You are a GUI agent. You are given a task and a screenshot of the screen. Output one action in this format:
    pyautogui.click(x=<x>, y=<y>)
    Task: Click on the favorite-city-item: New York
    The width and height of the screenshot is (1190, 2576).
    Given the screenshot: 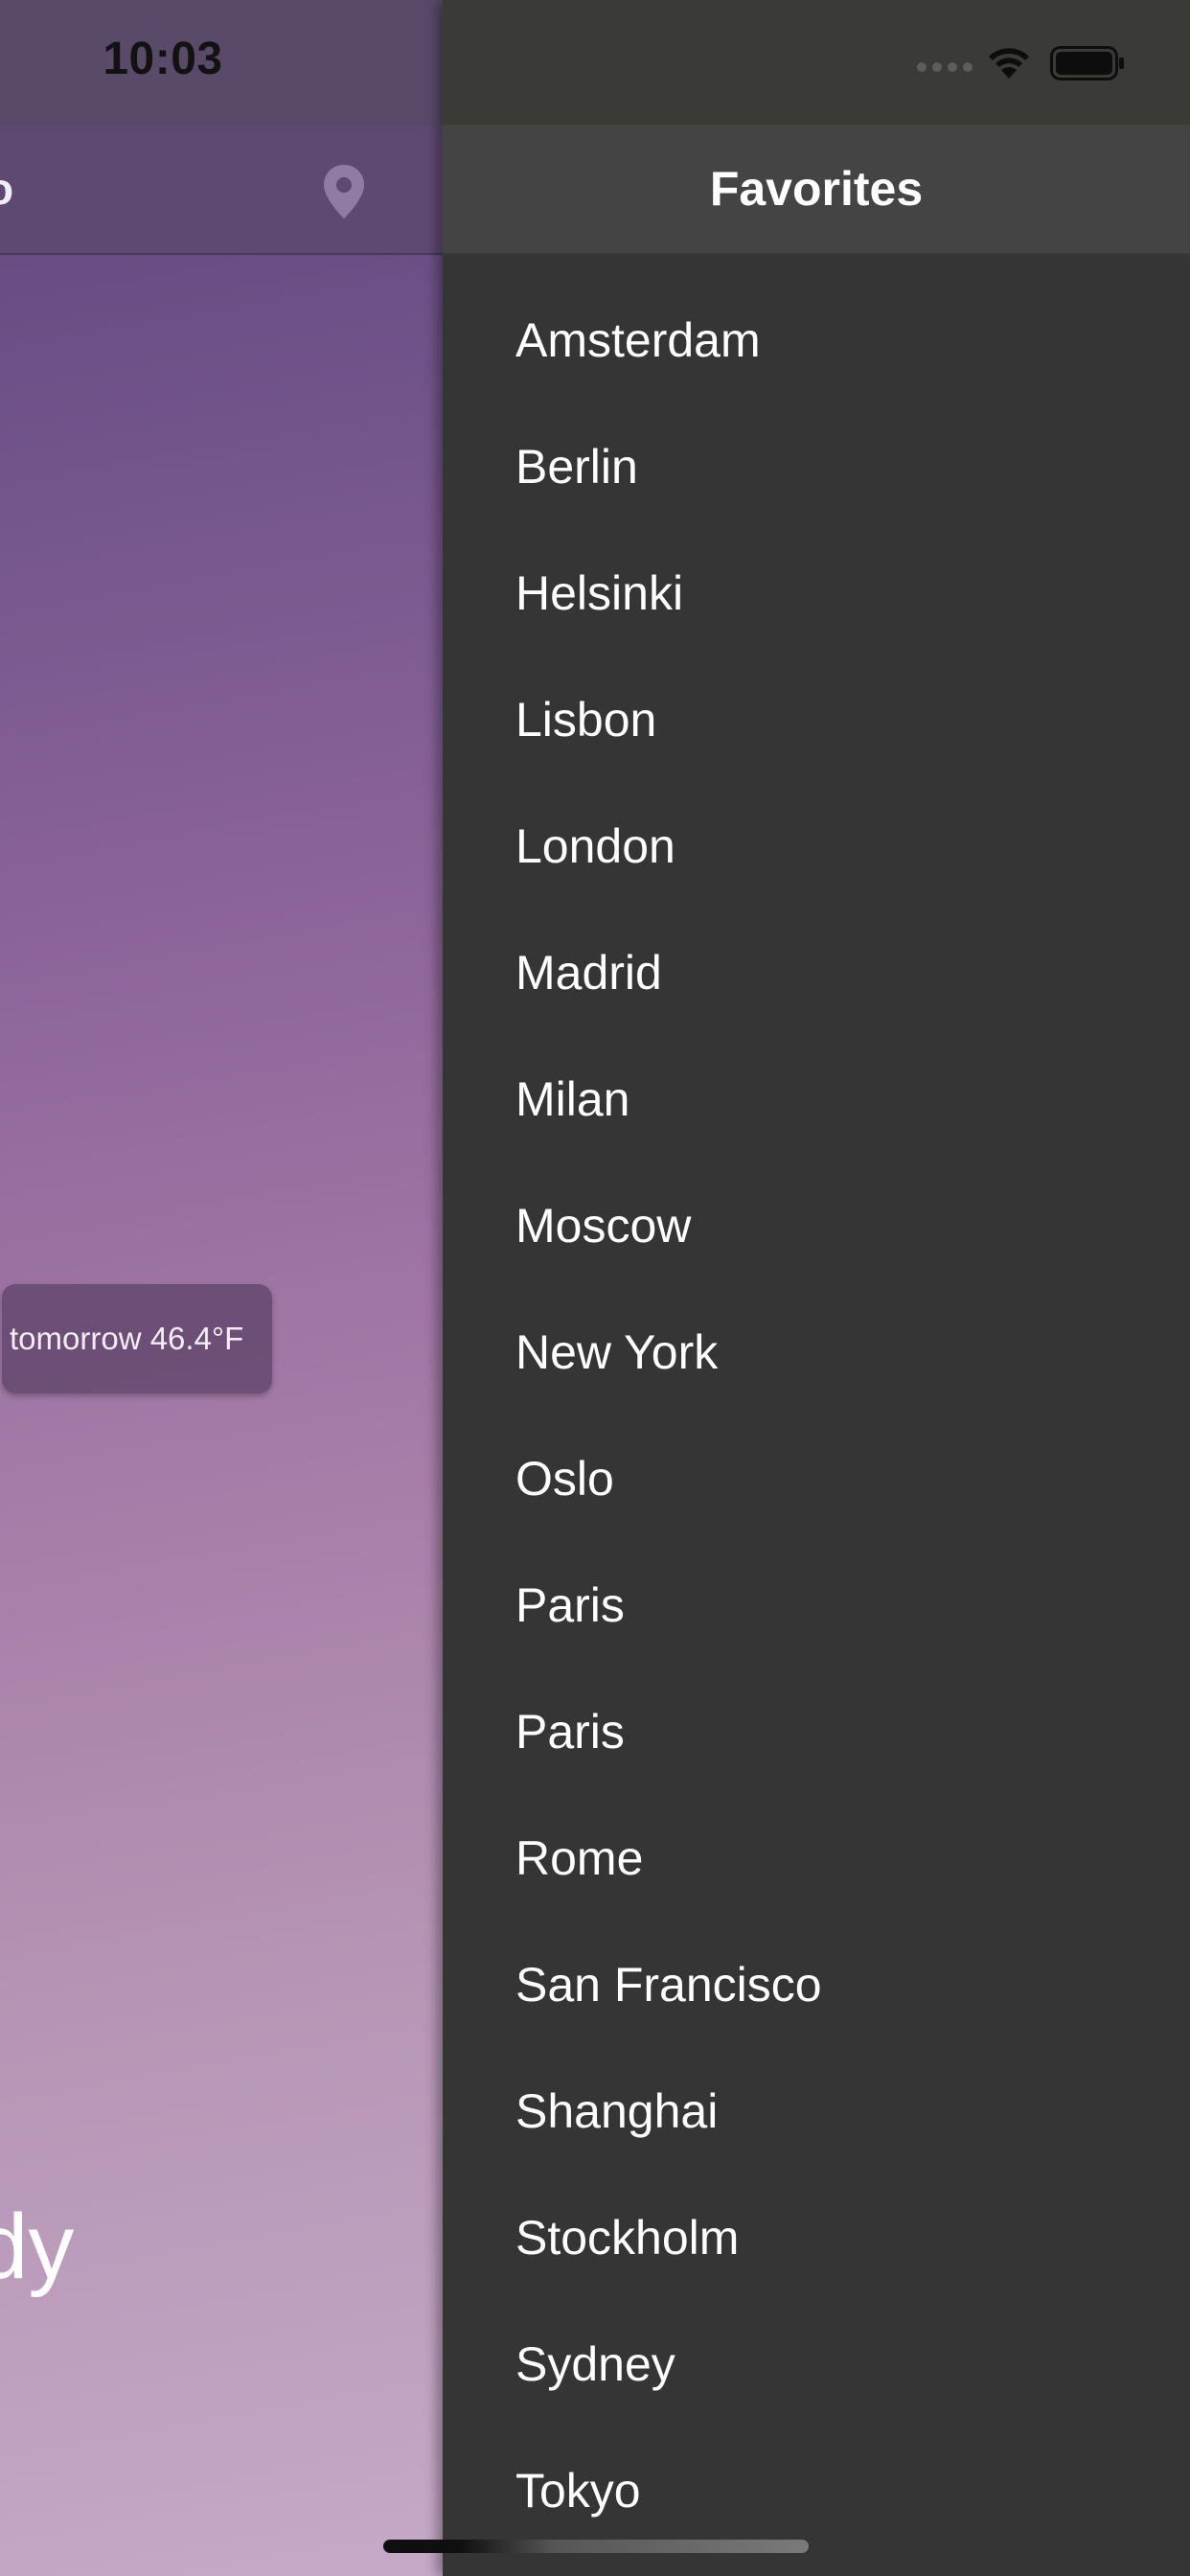 What is the action you would take?
    pyautogui.click(x=817, y=1328)
    